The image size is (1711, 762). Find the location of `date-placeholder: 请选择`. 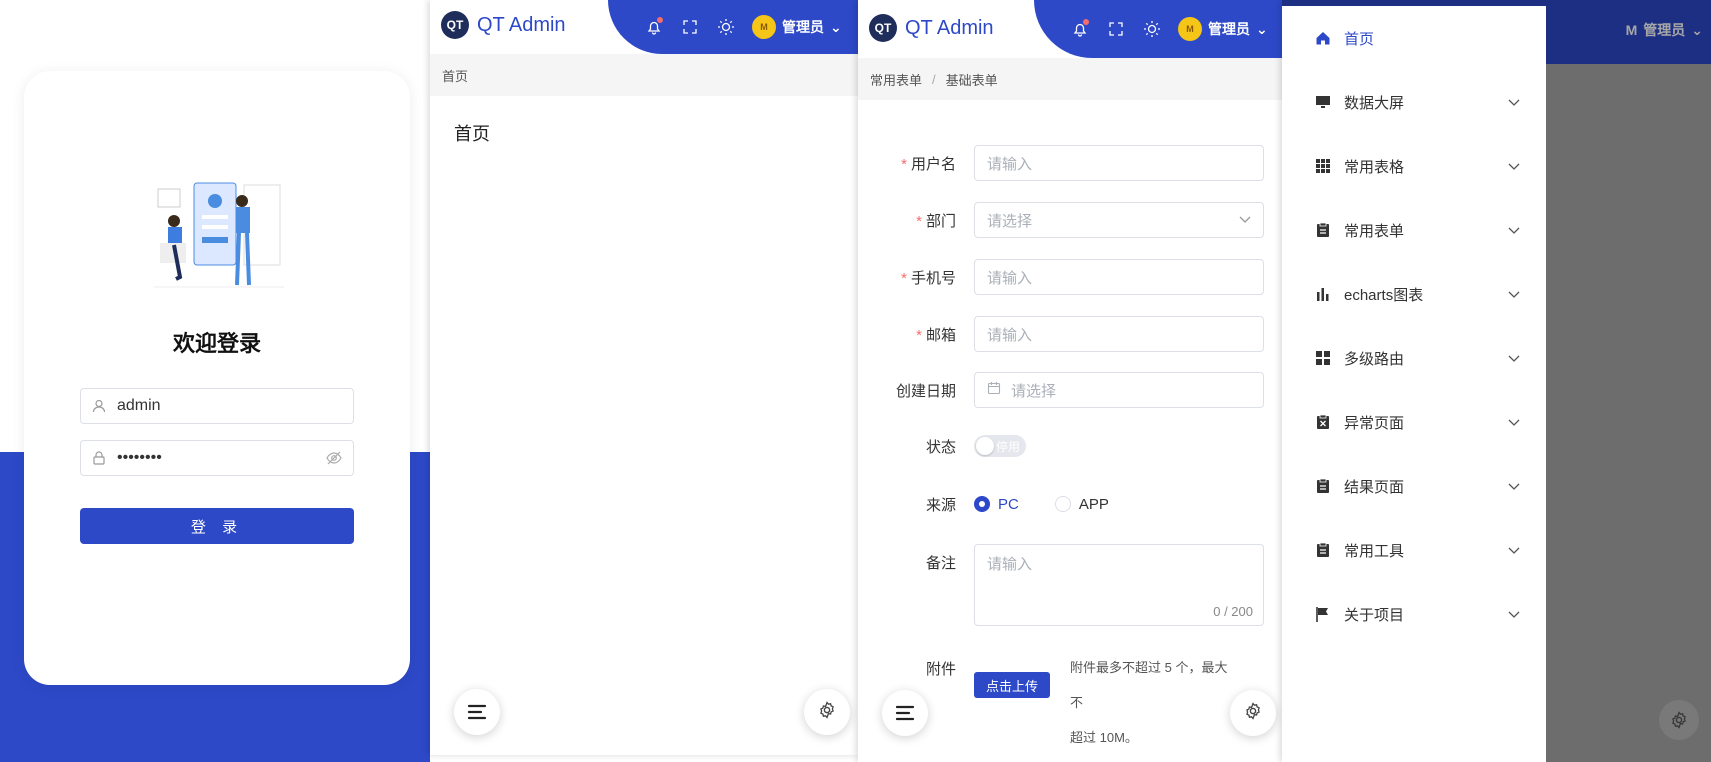

date-placeholder: 请选择 is located at coordinates (1034, 391).